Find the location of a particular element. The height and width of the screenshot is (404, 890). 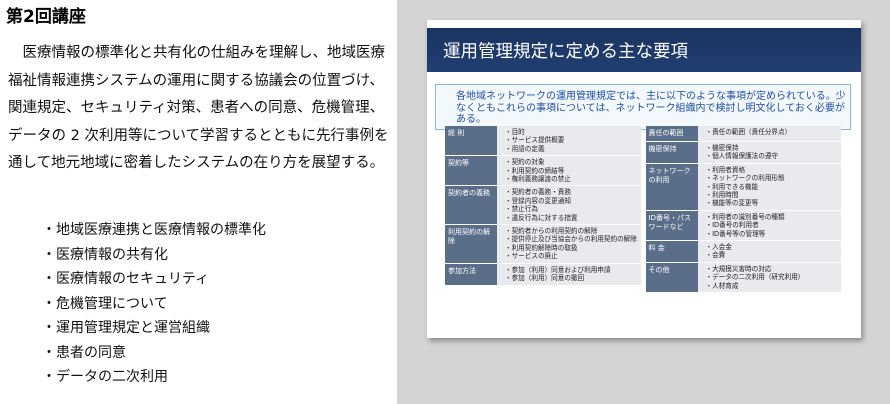

requirement-row: 契約等契約の対象利用契約の締結等権利義務譲渡の禁止 is located at coordinates (543, 171).